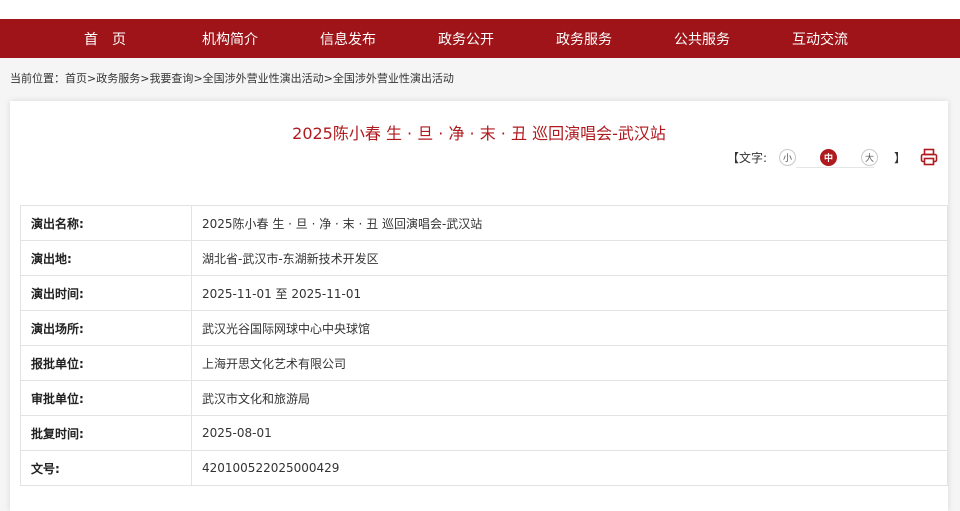  What do you see at coordinates (835, 167) in the screenshot?
I see `text-size-underline` at bounding box center [835, 167].